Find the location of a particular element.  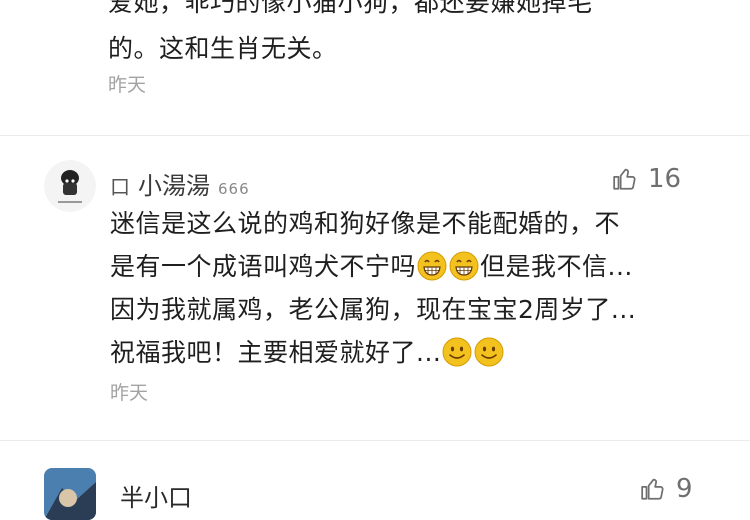

username: 半小口 is located at coordinates (156, 495).